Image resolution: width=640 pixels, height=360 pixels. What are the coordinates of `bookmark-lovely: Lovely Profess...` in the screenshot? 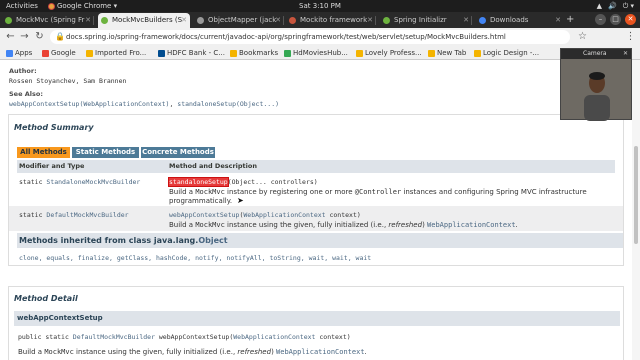 It's located at (389, 53).